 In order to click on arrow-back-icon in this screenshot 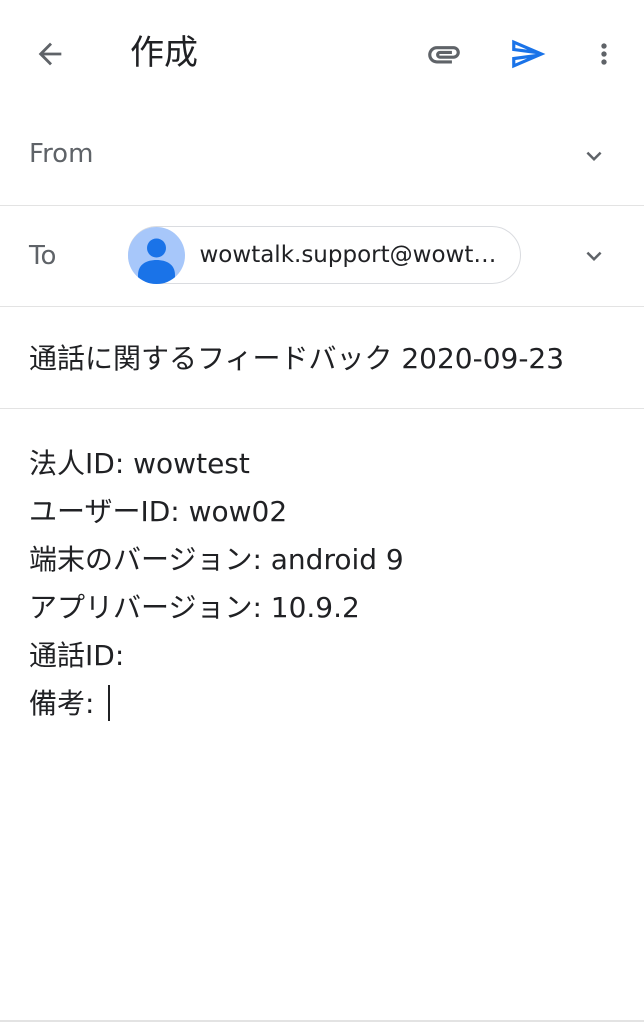, I will do `click(50, 54)`.